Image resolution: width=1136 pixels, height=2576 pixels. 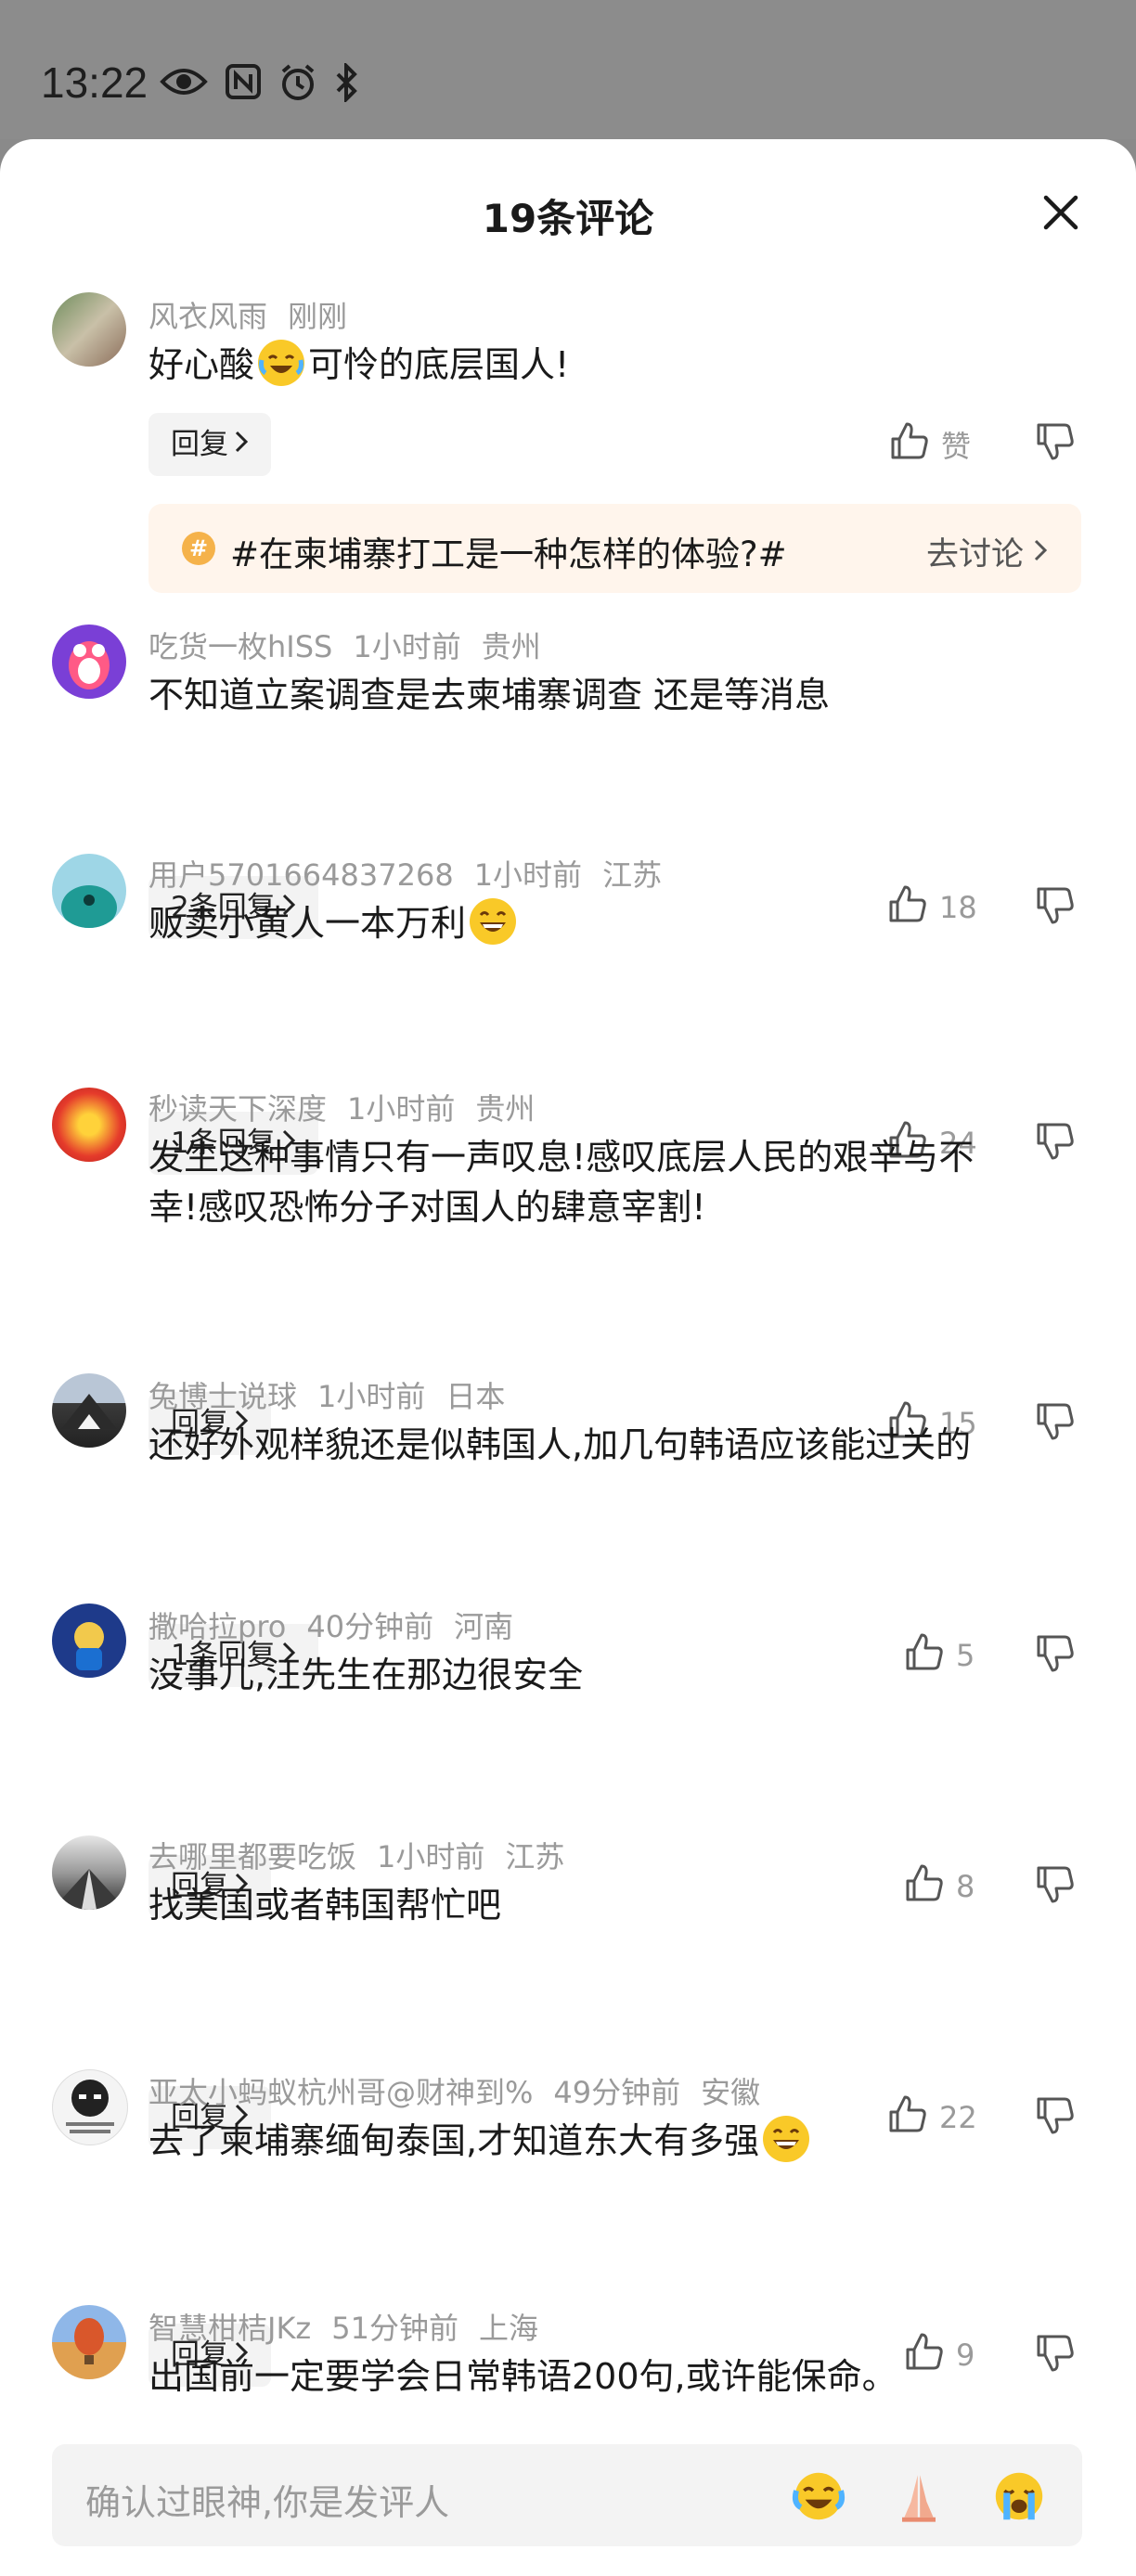 I want to click on reply-label: 回复, so click(x=199, y=444).